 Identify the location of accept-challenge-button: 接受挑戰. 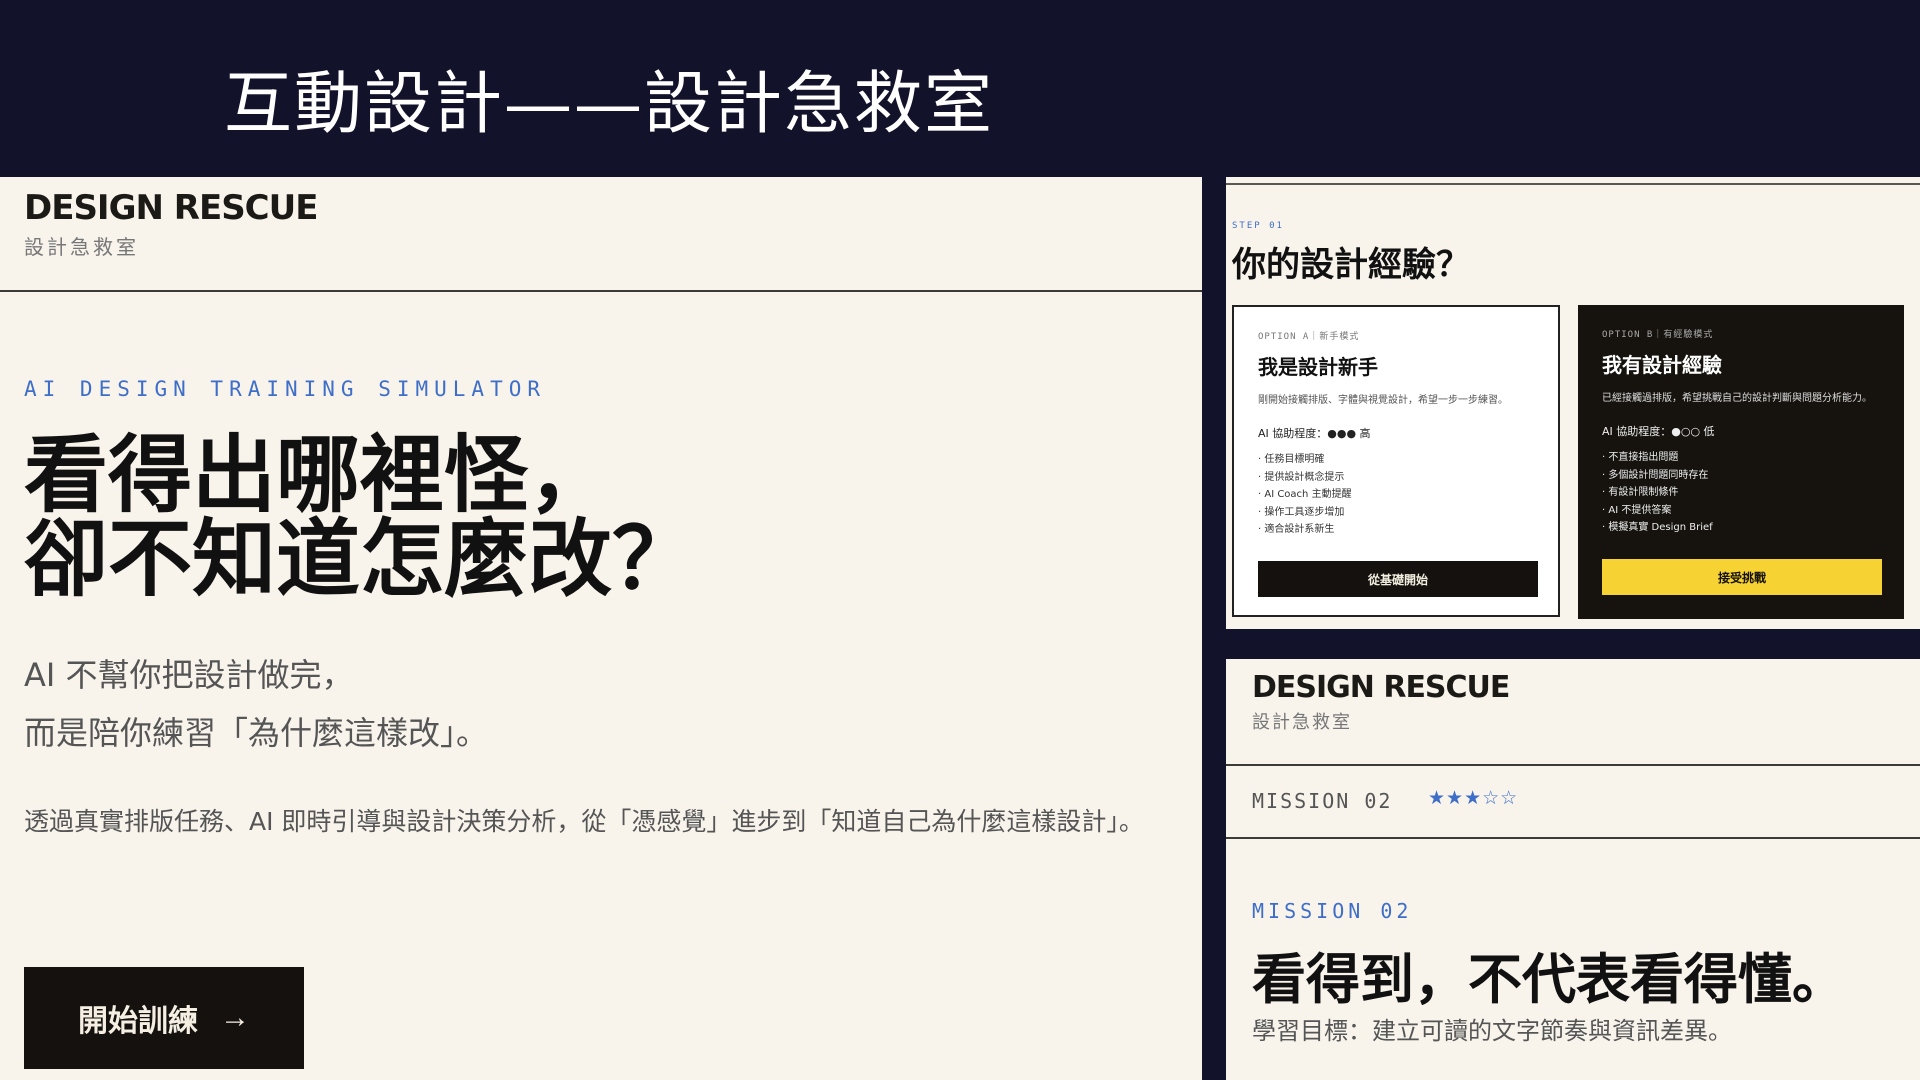
(1742, 577).